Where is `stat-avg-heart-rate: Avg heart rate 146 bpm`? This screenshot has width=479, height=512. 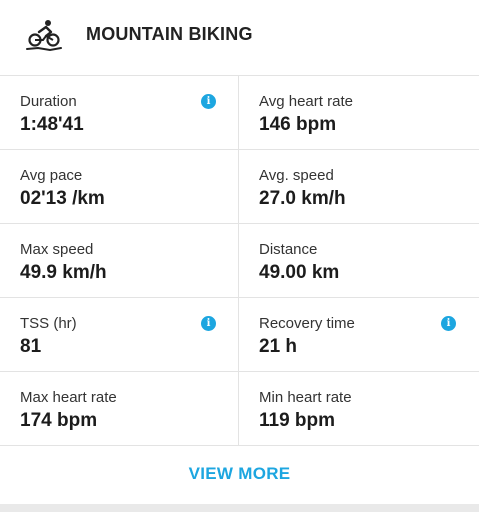
stat-avg-heart-rate: Avg heart rate 146 bpm is located at coordinates (359, 112).